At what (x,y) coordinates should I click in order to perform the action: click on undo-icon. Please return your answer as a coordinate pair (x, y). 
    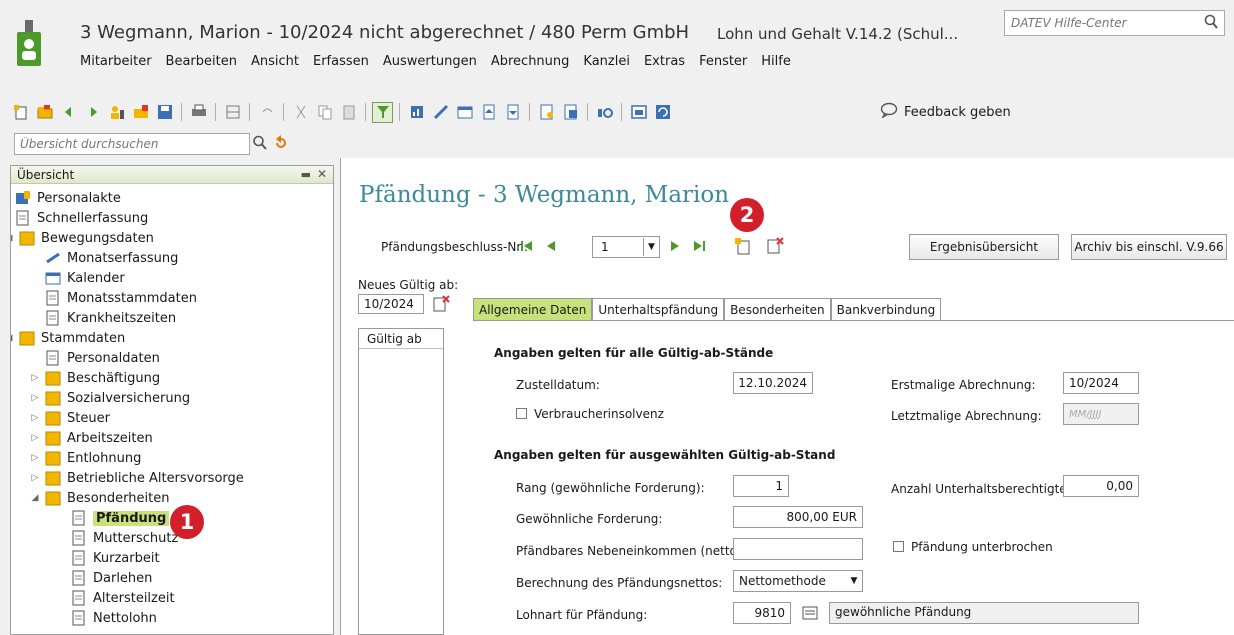
    Looking at the image, I should click on (266, 112).